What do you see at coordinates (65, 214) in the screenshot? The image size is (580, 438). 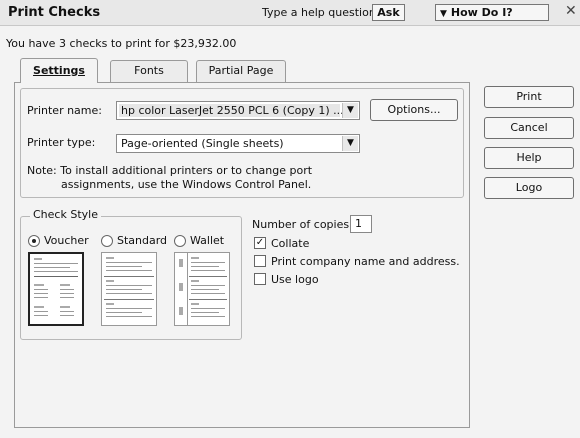 I see `check-style-title: Check Style` at bounding box center [65, 214].